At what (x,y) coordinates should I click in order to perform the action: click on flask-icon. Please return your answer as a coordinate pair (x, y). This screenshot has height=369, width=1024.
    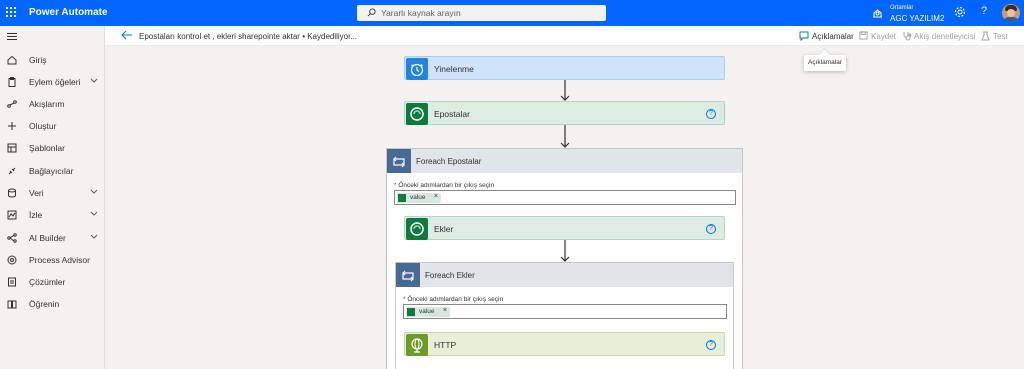
    Looking at the image, I should click on (985, 36).